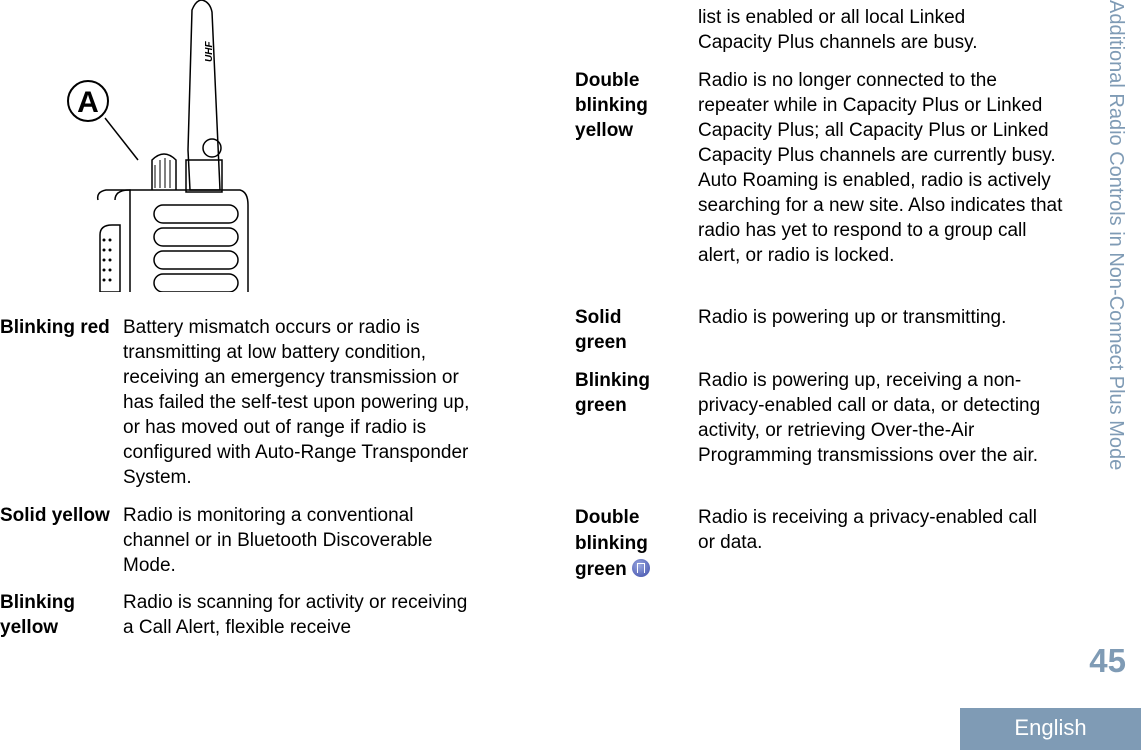 This screenshot has width=1141, height=750. I want to click on led-term-blinking-red: Blinking red, so click(55, 327).